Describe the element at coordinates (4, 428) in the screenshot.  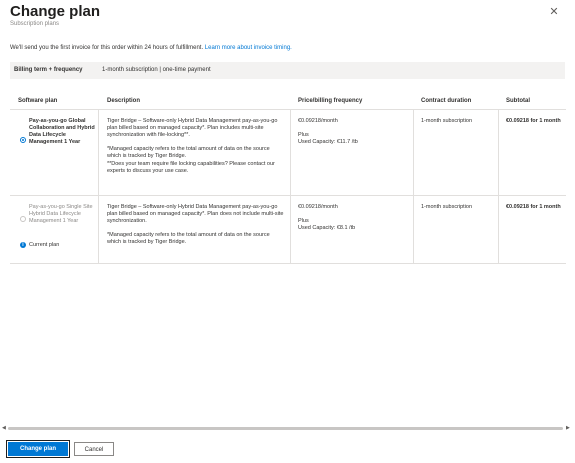
I see `scroll-left-icon: ◀` at that location.